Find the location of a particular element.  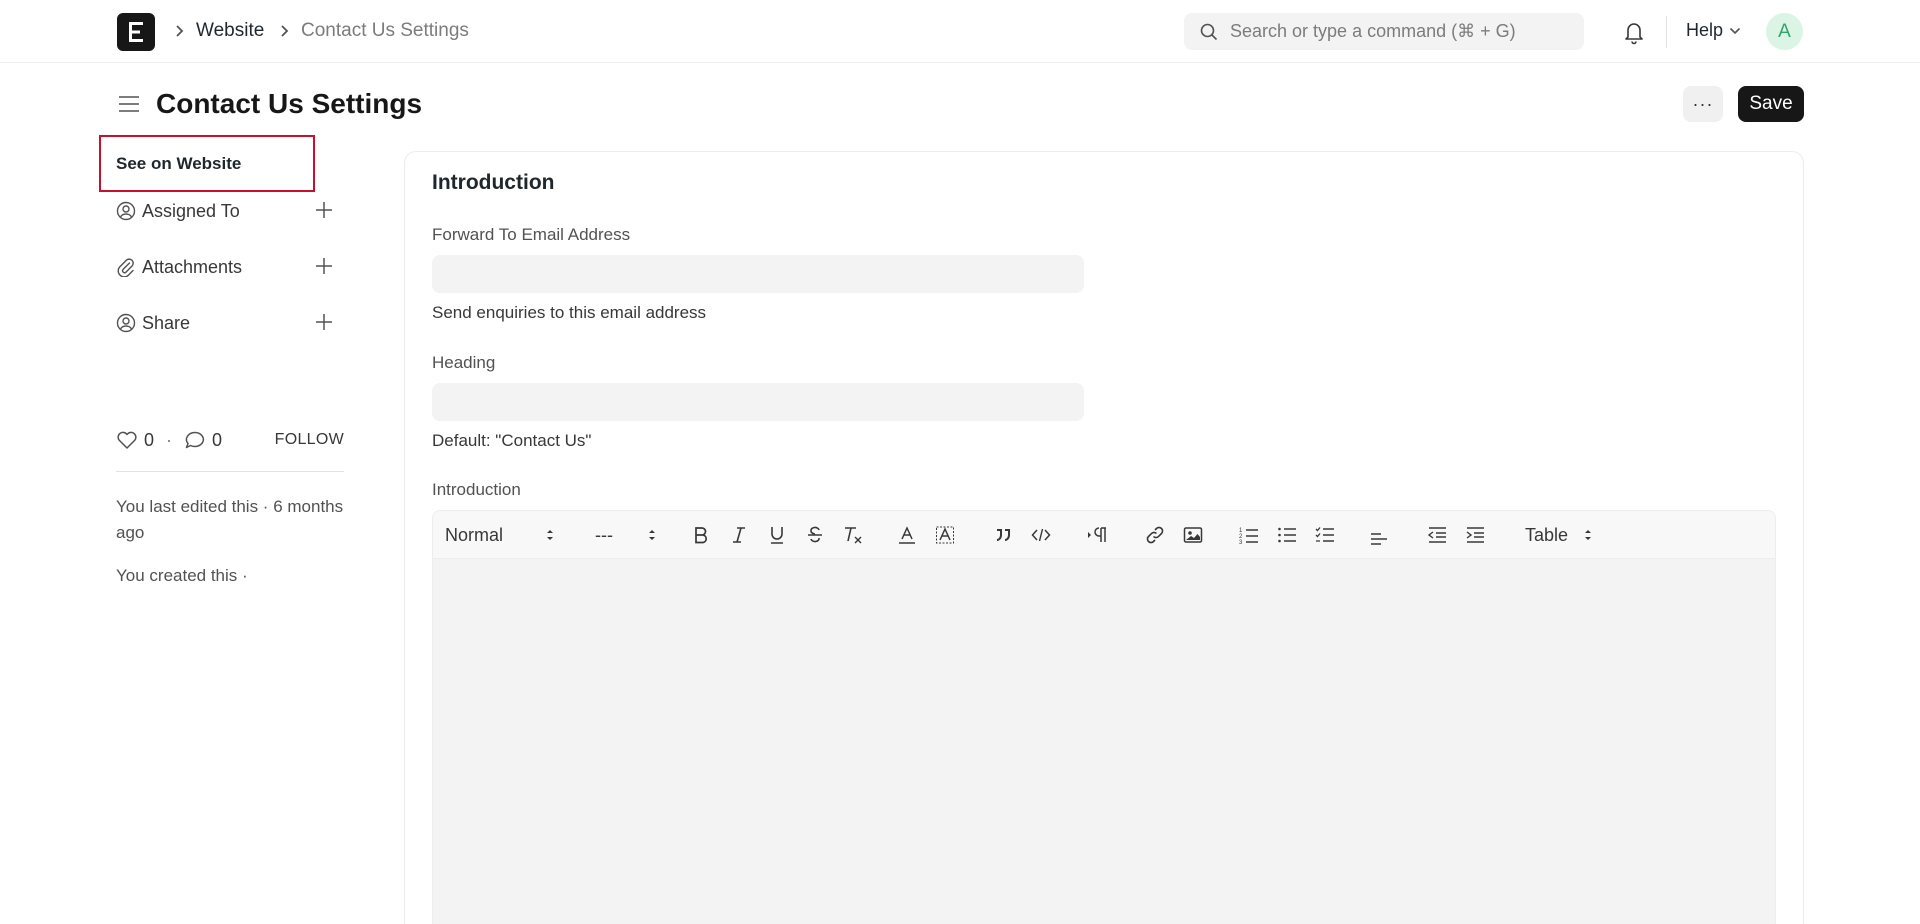

more-actions-button: ··· is located at coordinates (1703, 104).